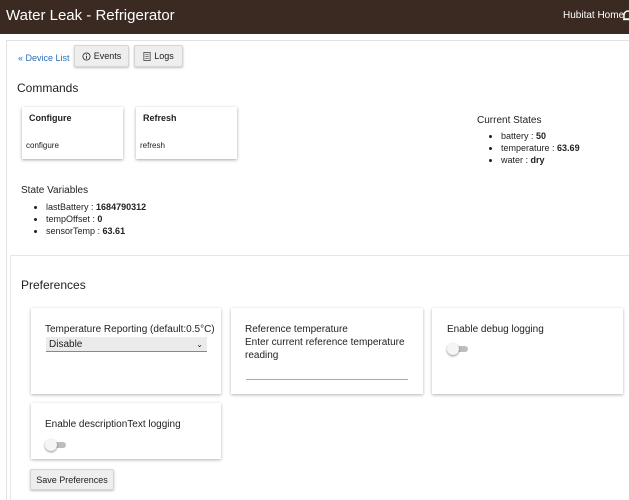 The width and height of the screenshot is (629, 500). What do you see at coordinates (96, 219) in the screenshot?
I see `variable-item: tempOffset : 0` at bounding box center [96, 219].